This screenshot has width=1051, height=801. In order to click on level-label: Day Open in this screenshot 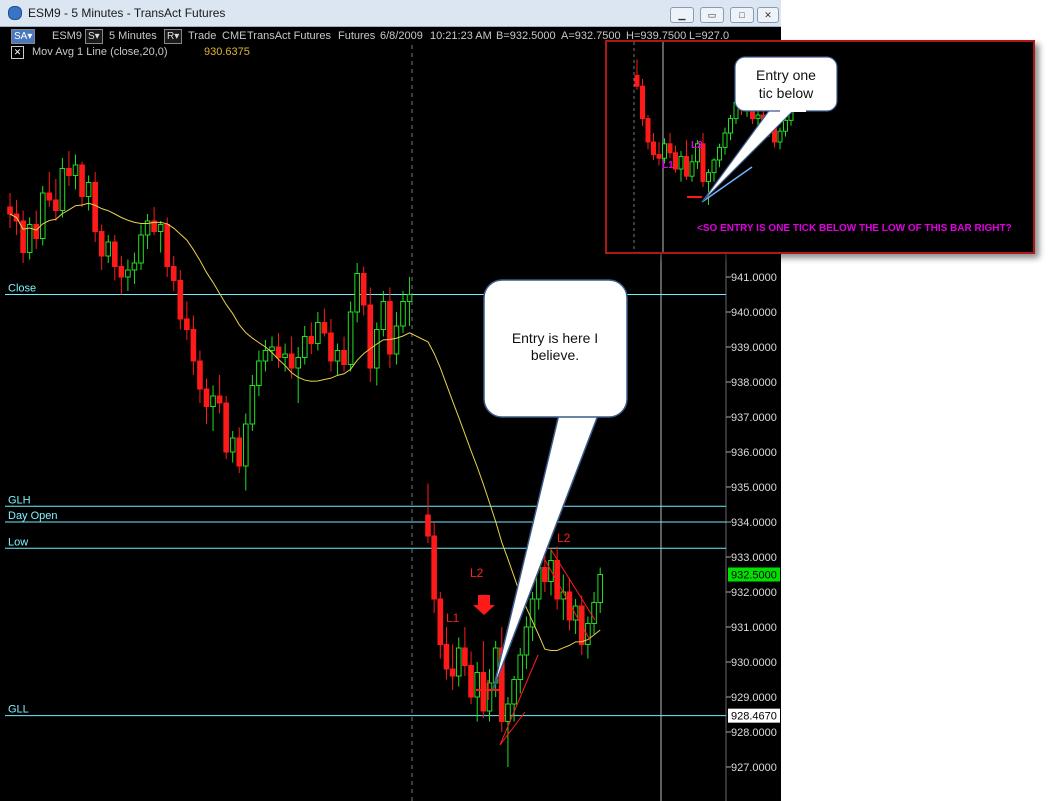, I will do `click(33, 516)`.